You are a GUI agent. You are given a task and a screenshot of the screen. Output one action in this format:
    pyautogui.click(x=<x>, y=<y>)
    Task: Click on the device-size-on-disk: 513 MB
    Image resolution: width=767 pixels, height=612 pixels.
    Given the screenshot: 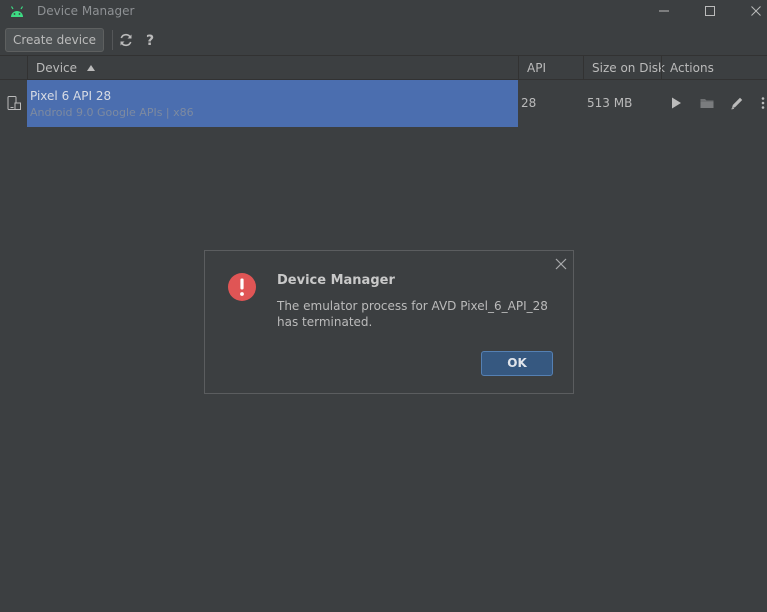 What is the action you would take?
    pyautogui.click(x=610, y=103)
    